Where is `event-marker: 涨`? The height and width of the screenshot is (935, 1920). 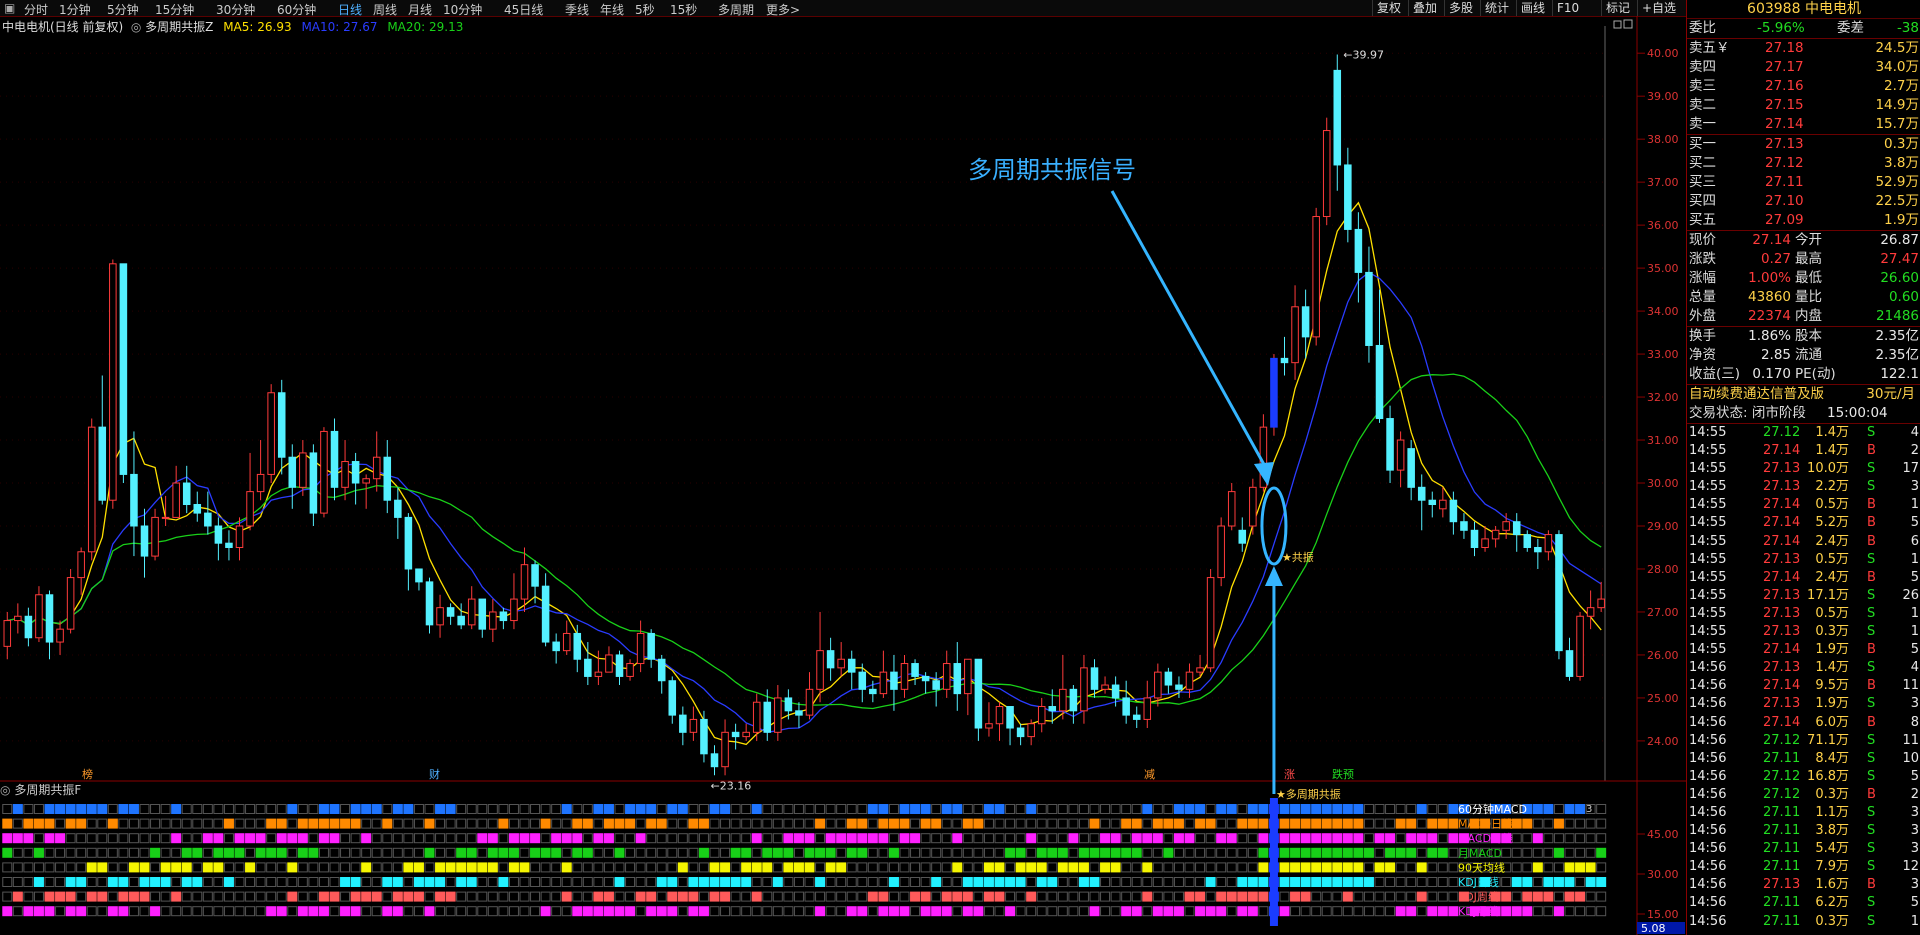 event-marker: 涨 is located at coordinates (1289, 774).